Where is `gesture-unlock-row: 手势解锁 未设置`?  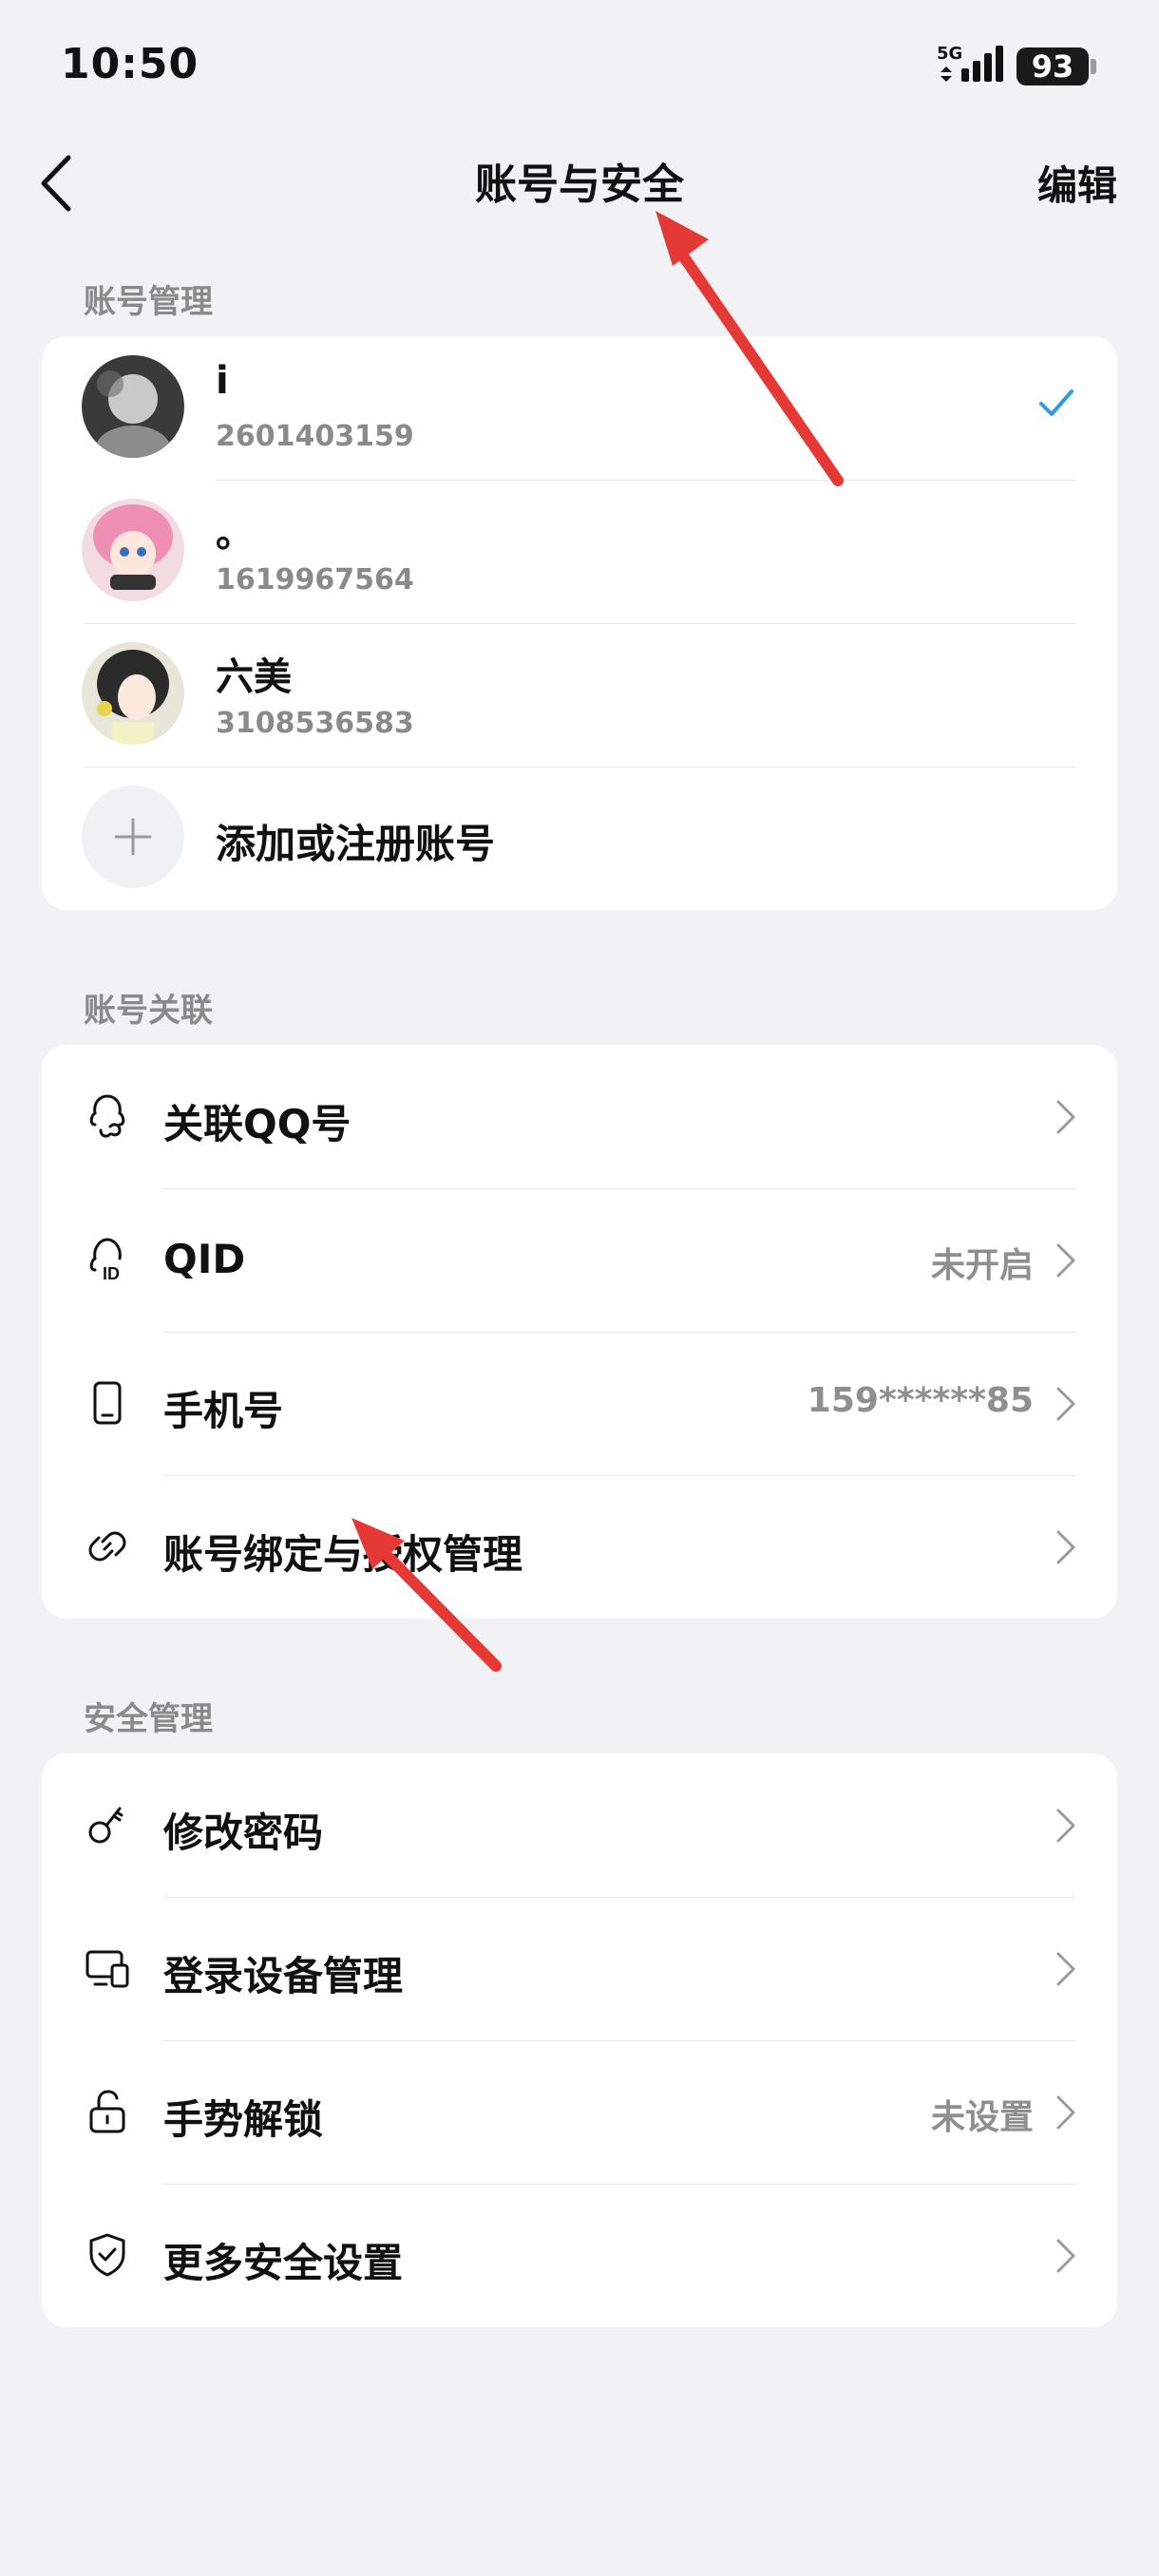
gesture-unlock-row: 手势解锁 未设置 is located at coordinates (579, 2112).